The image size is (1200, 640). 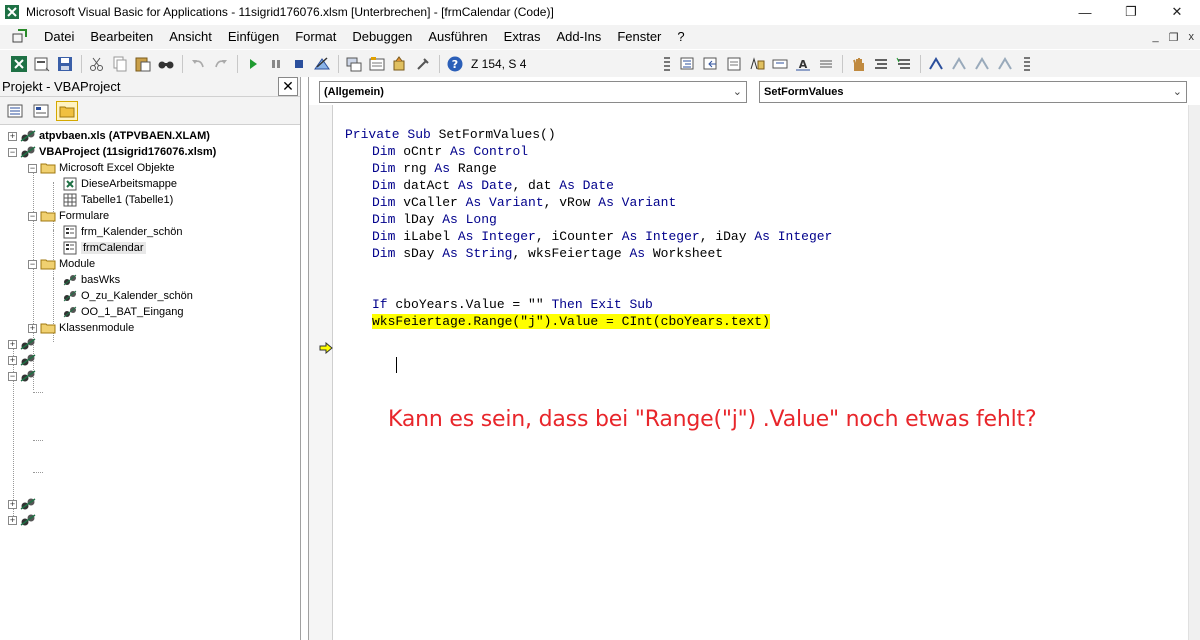 I want to click on tree-item-diesearbeitsmappe: DieseArbeitsmappe, so click(x=119, y=184).